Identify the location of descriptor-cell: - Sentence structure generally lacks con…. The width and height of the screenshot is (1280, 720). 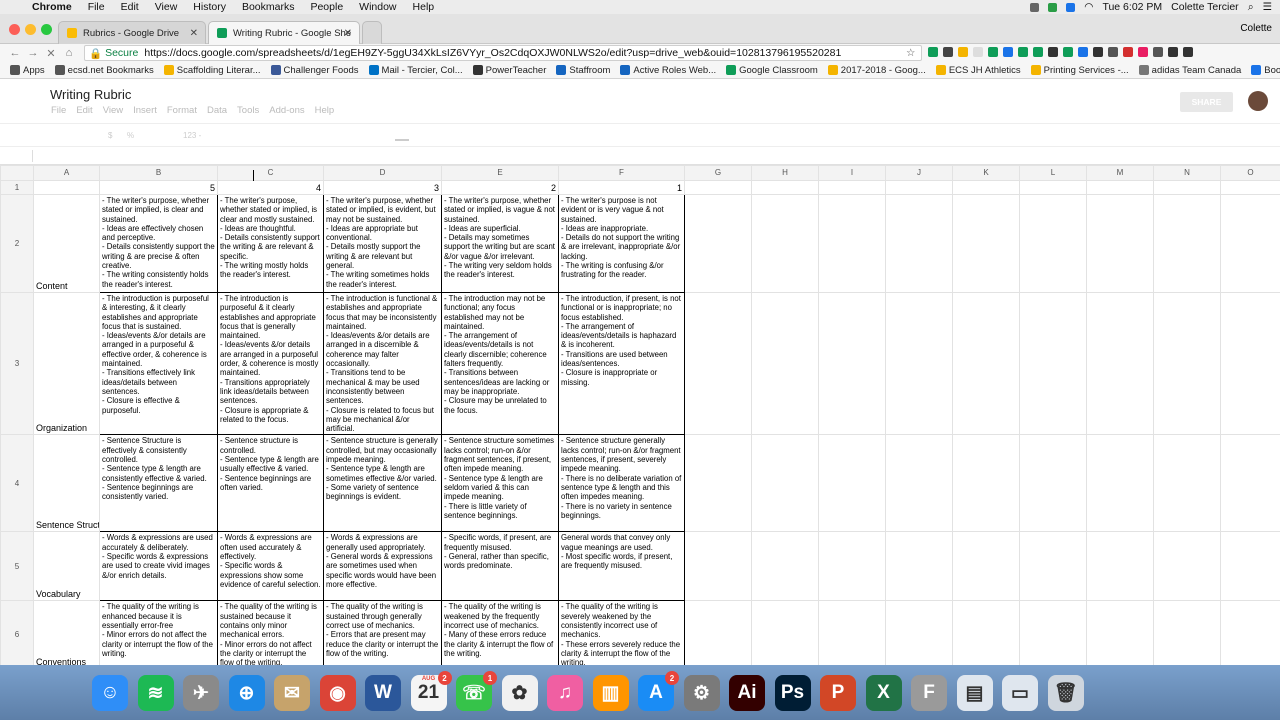
(621, 483).